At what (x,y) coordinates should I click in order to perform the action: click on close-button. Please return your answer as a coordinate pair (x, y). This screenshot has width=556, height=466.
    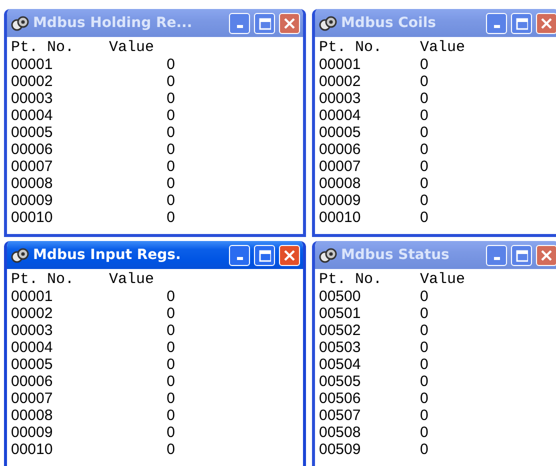
    Looking at the image, I should click on (289, 255).